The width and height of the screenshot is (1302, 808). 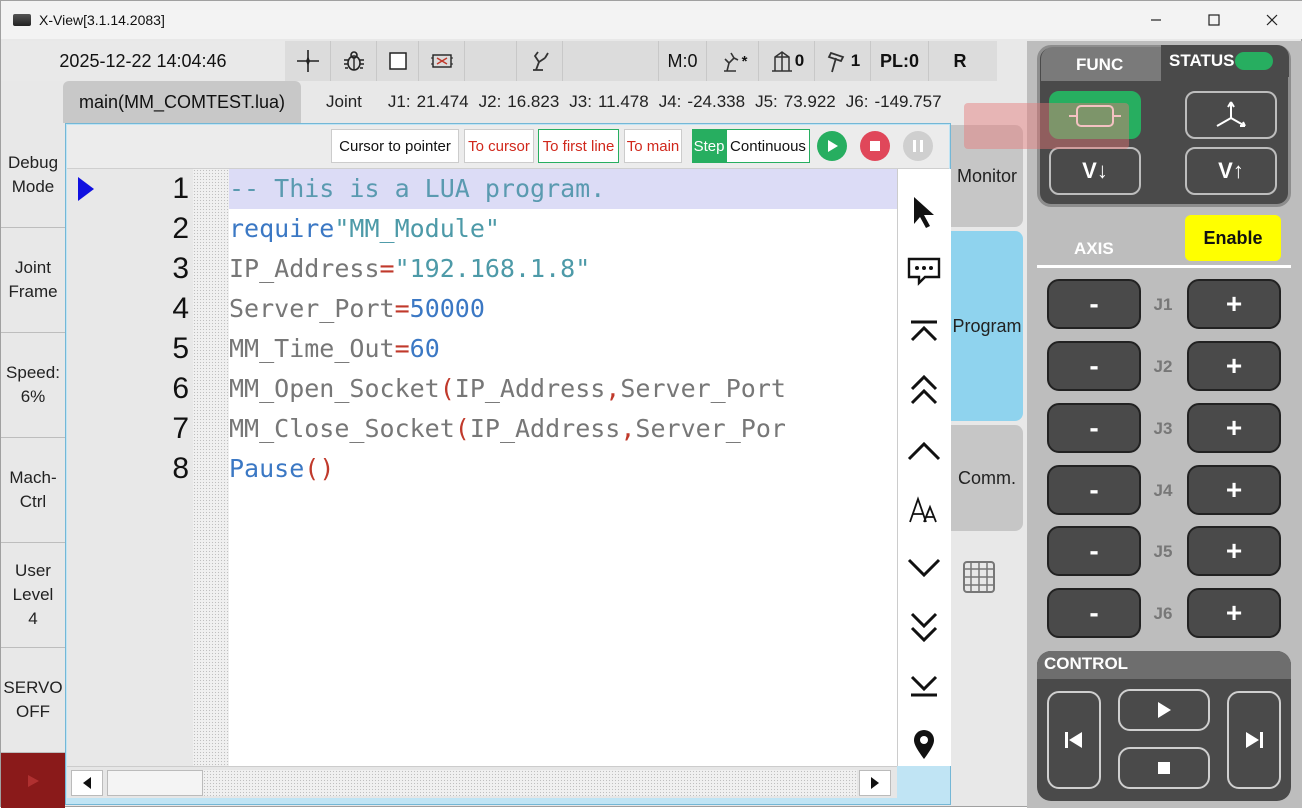 What do you see at coordinates (1163, 304) in the screenshot?
I see `j1-label: J1` at bounding box center [1163, 304].